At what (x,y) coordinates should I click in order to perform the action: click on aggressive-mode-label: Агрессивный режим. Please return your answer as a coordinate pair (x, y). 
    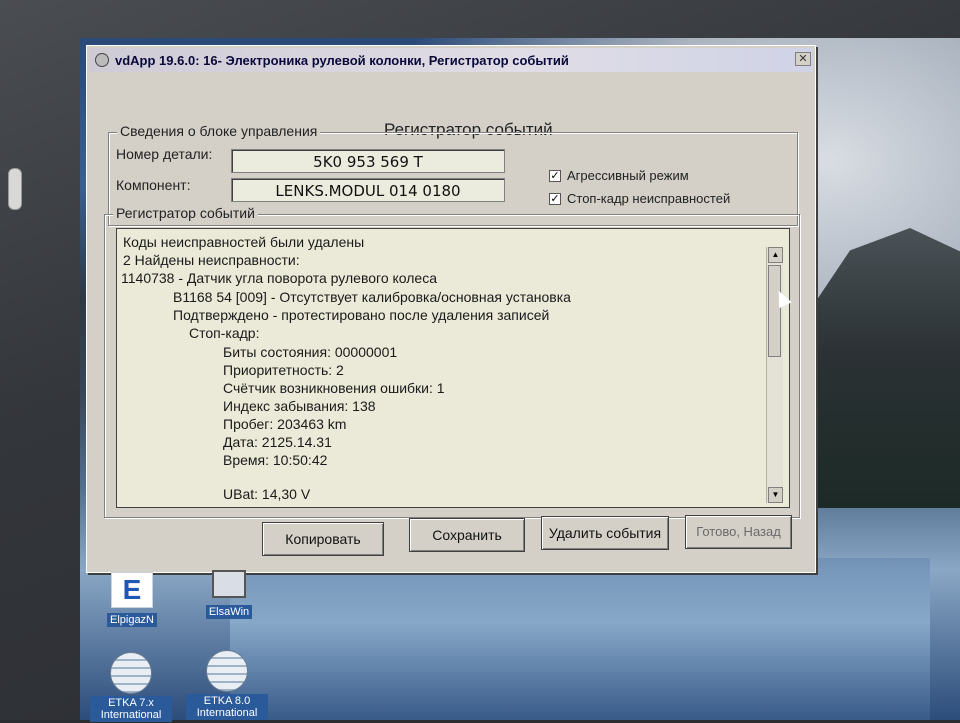
    Looking at the image, I should click on (628, 175).